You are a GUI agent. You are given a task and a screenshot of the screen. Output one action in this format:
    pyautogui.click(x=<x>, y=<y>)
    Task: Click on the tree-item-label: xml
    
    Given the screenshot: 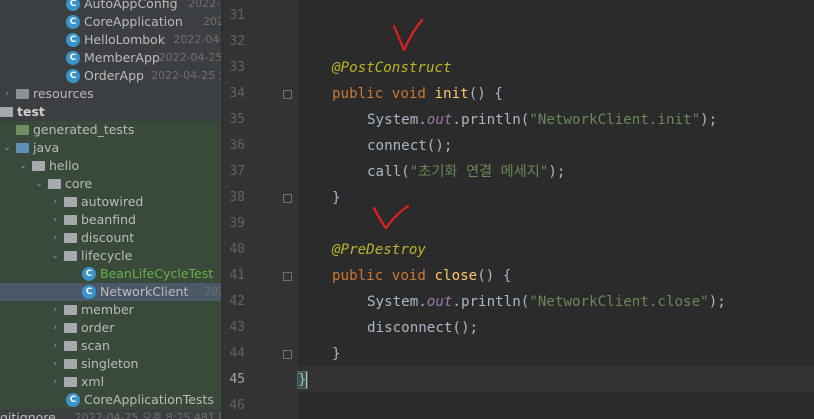 What is the action you would take?
    pyautogui.click(x=93, y=381)
    